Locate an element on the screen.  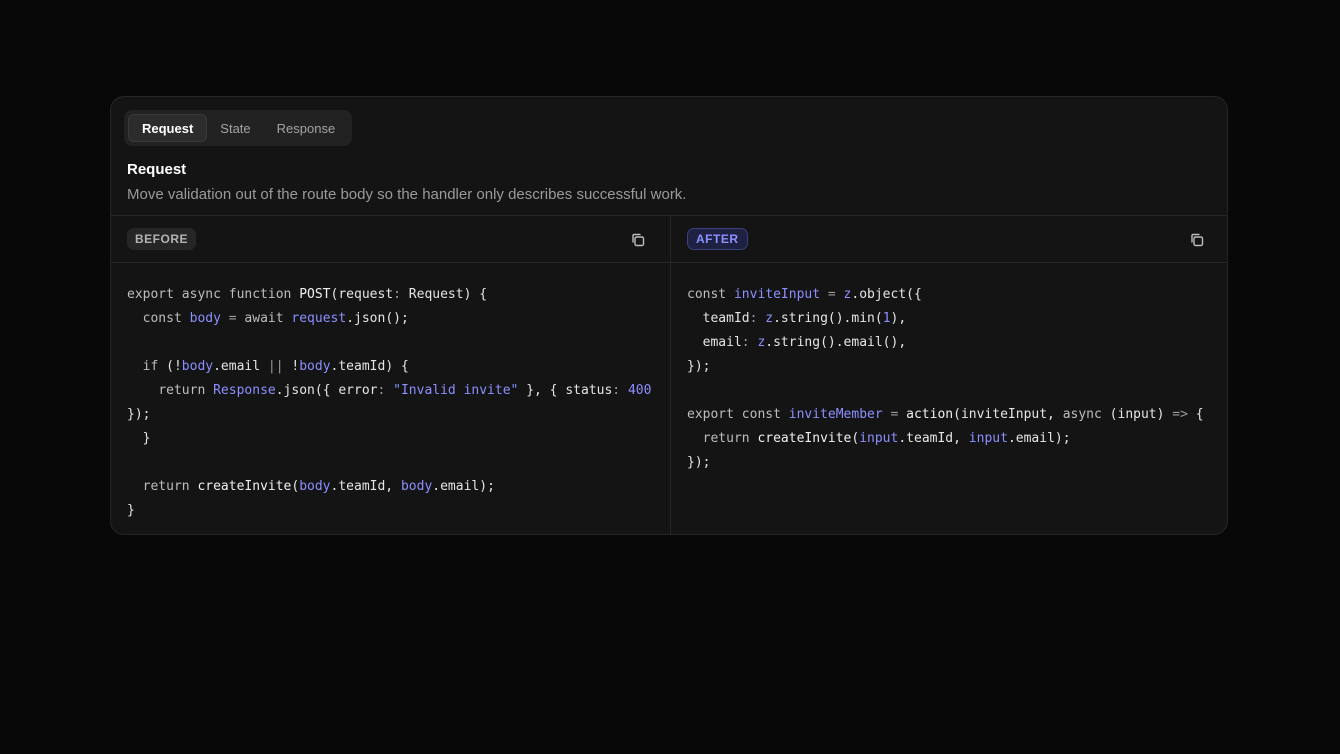
after-pane-header: AFTER is located at coordinates (949, 239).